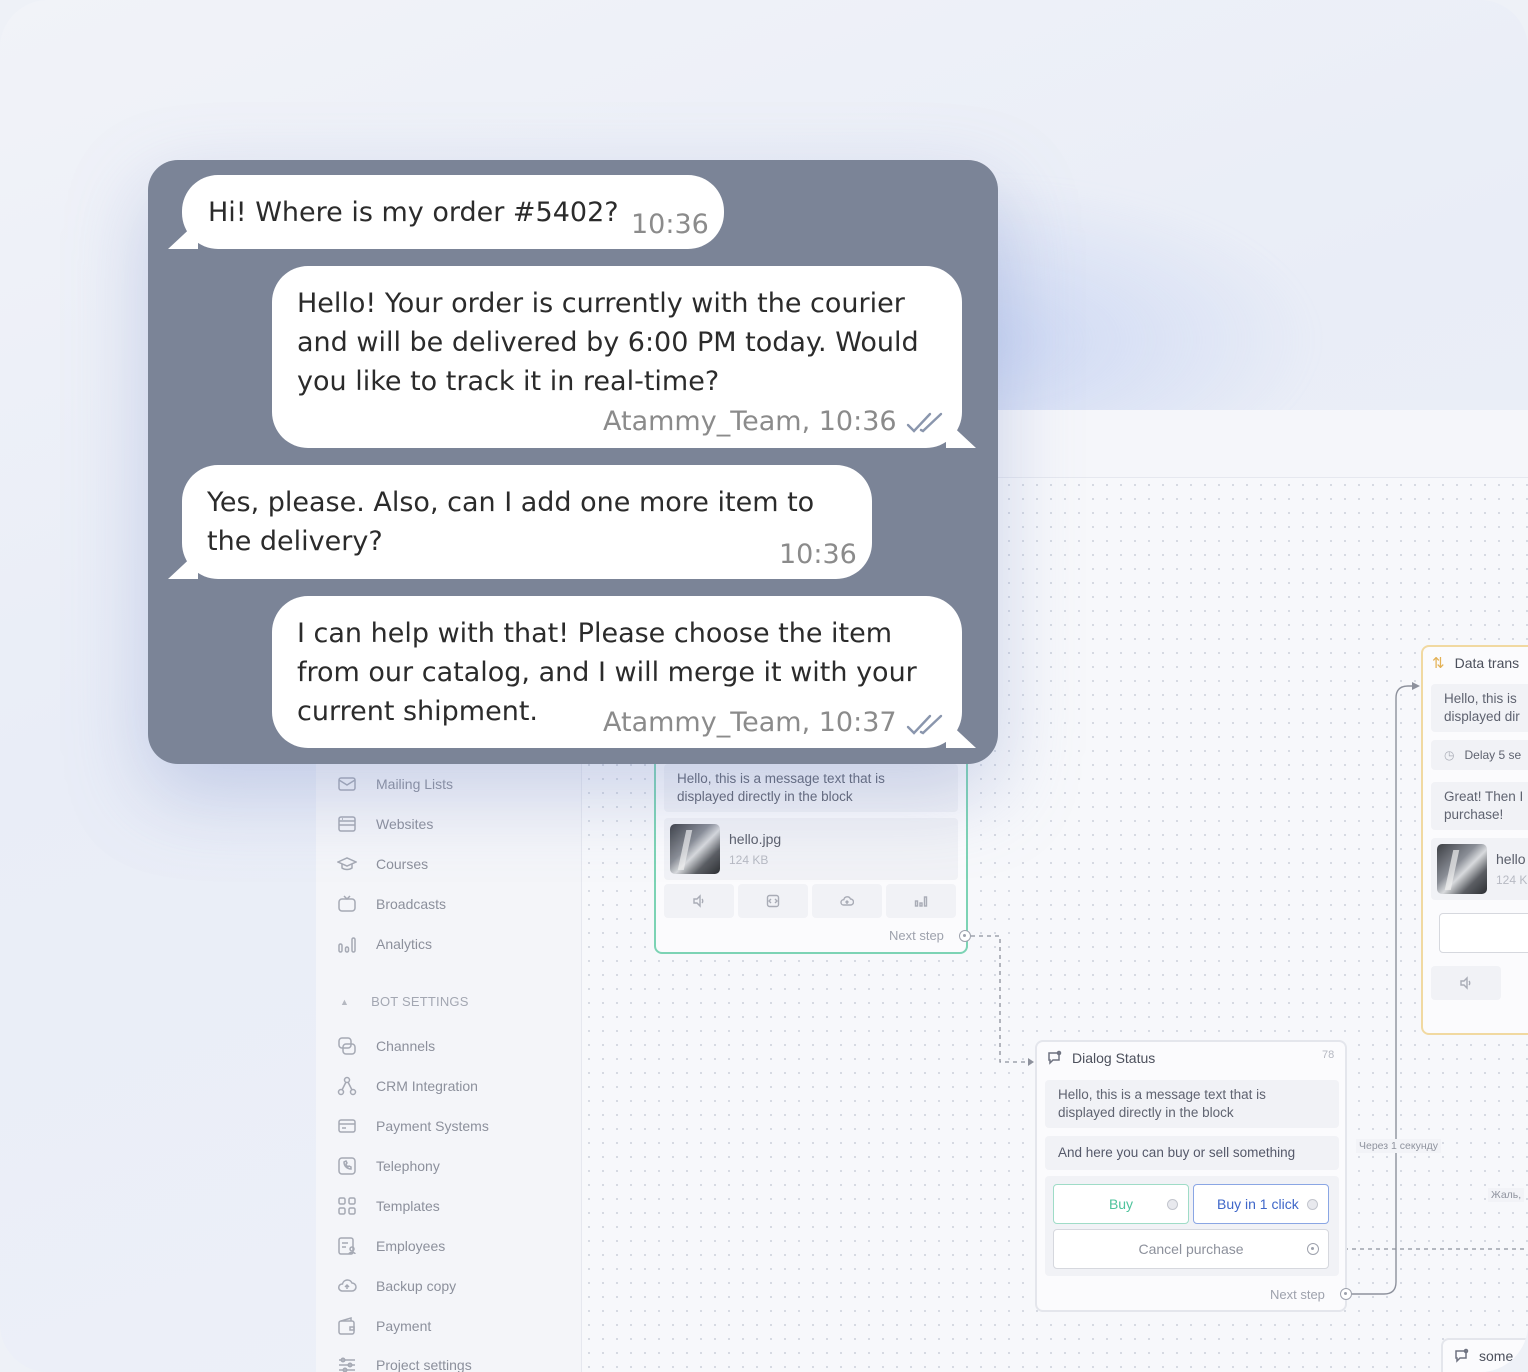 This screenshot has height=1372, width=1528. Describe the element at coordinates (347, 784) in the screenshot. I see `mail-icon` at that location.